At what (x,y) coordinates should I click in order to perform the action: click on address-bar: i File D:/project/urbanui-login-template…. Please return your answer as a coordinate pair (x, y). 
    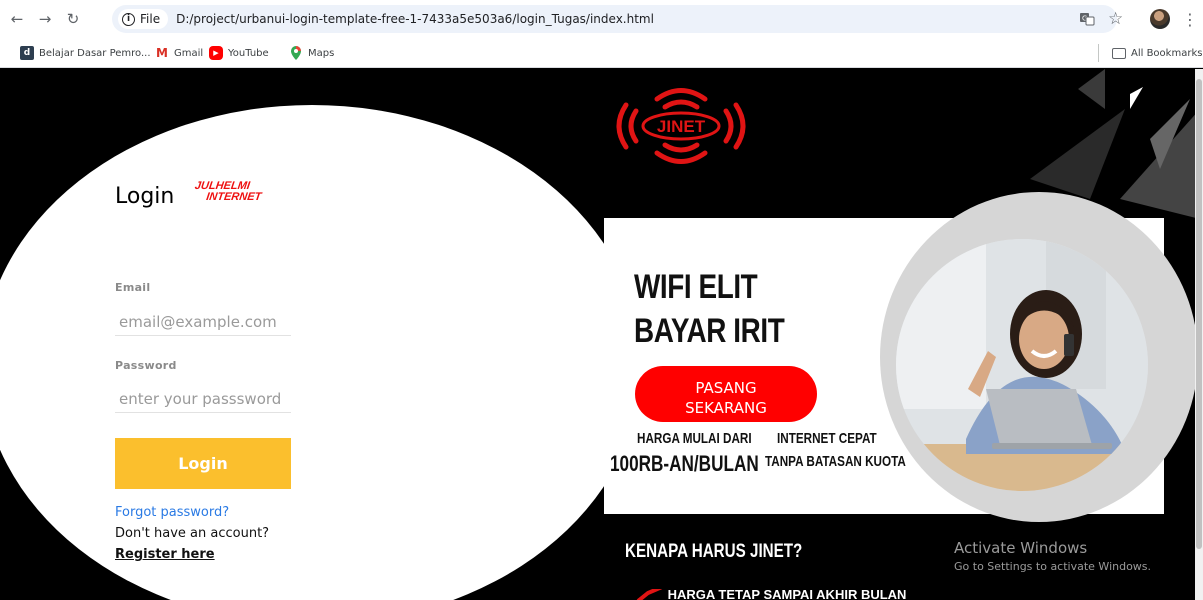
    Looking at the image, I should click on (614, 19).